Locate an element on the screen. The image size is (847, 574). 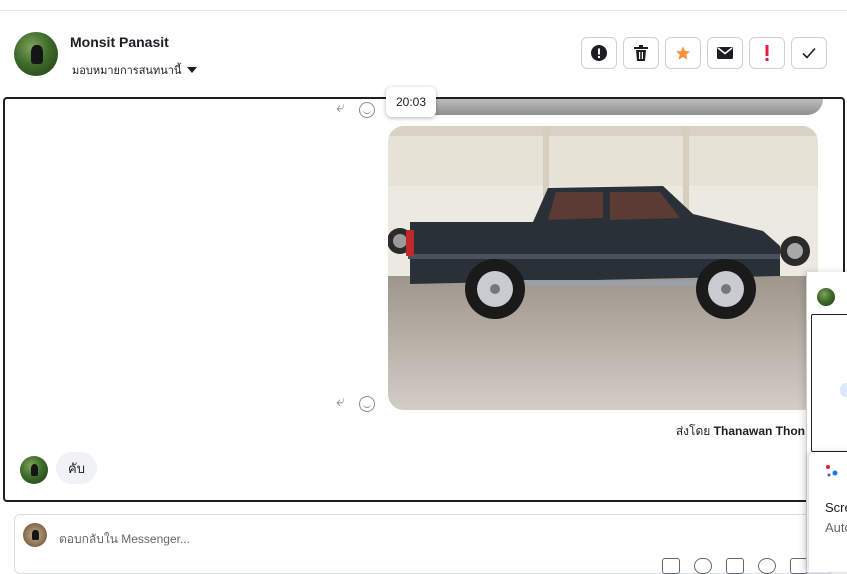
timestamp-tooltip: 20:03 is located at coordinates (411, 102).